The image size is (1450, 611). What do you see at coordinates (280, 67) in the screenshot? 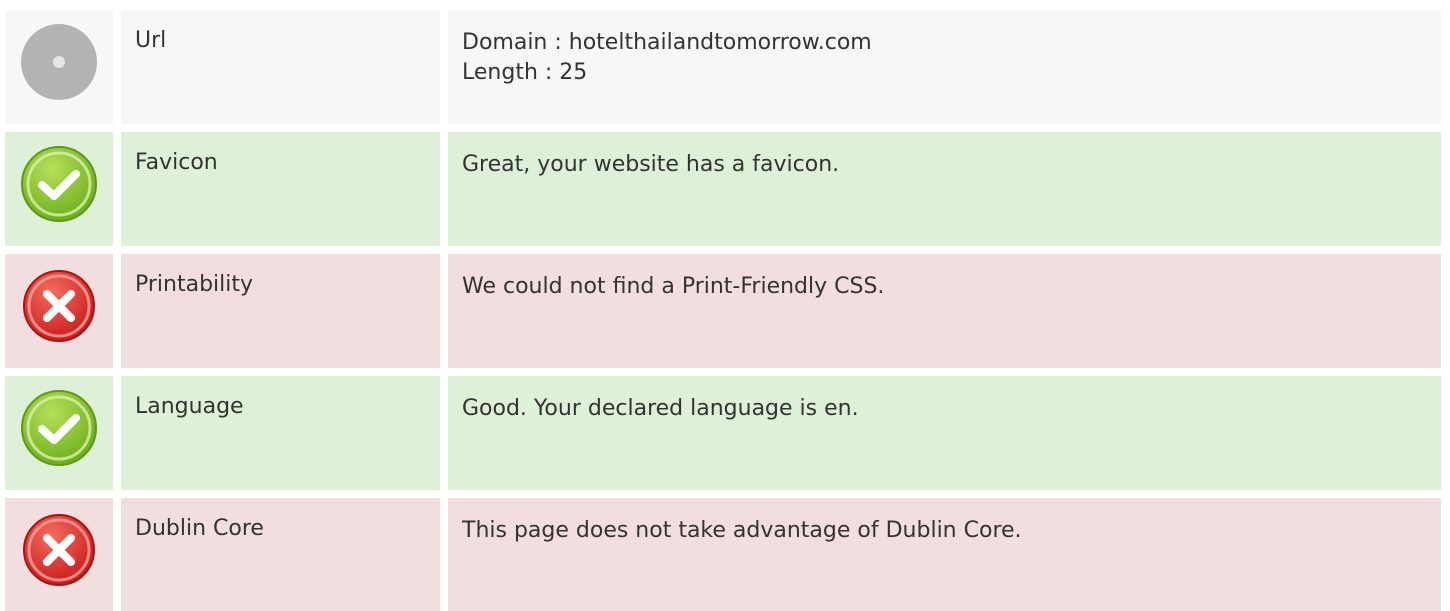
I see `check-label: Url` at bounding box center [280, 67].